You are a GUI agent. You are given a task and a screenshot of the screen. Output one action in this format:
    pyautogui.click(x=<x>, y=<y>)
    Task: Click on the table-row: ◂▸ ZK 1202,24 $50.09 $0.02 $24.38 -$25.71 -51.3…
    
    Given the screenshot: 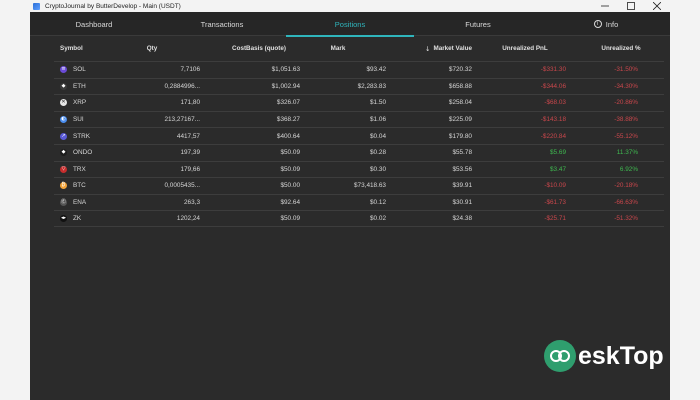 What is the action you would take?
    pyautogui.click(x=359, y=218)
    